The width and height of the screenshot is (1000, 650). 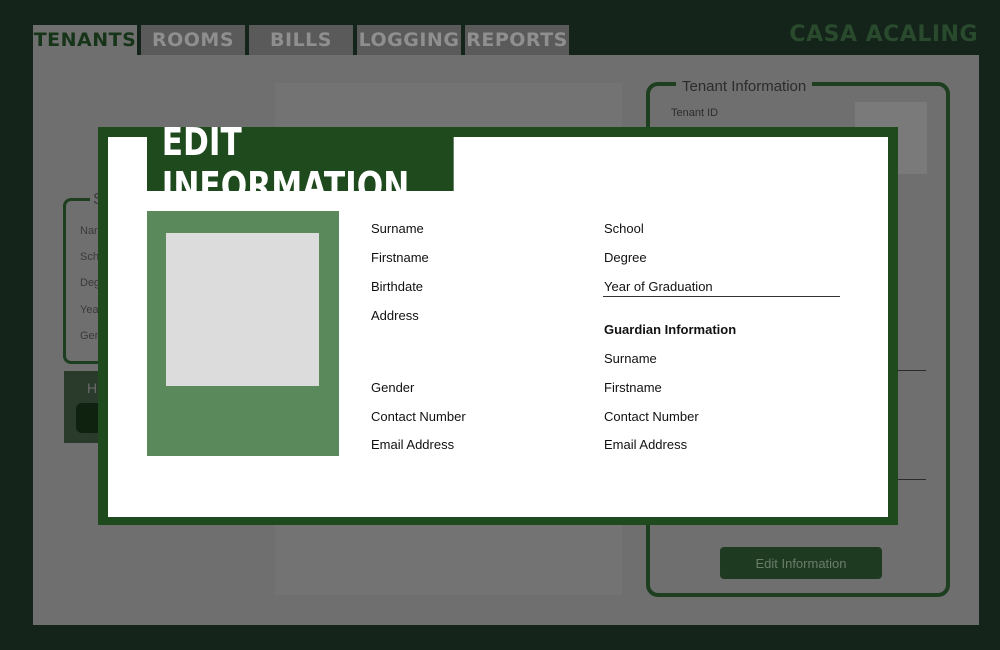 What do you see at coordinates (89, 310) in the screenshot?
I see `search-row-year: Yea` at bounding box center [89, 310].